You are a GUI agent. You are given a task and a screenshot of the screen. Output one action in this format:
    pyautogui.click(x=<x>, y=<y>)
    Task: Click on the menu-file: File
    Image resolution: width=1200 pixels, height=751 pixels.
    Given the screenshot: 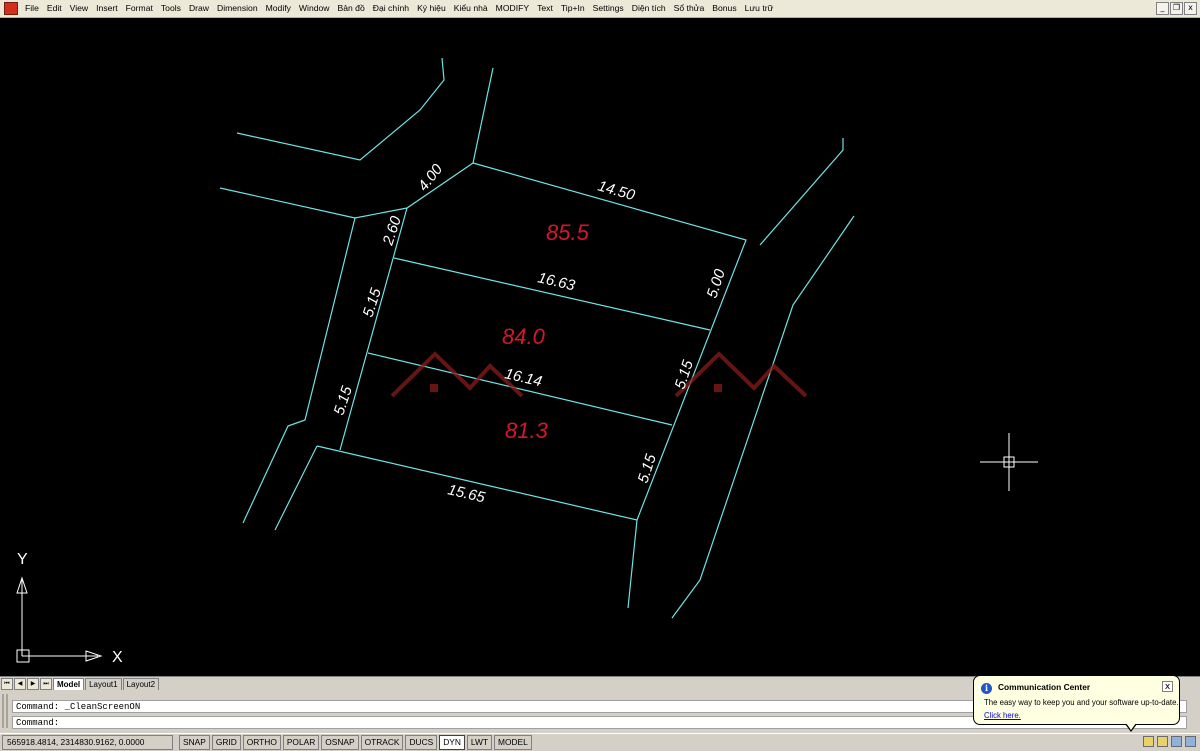 What is the action you would take?
    pyautogui.click(x=32, y=8)
    